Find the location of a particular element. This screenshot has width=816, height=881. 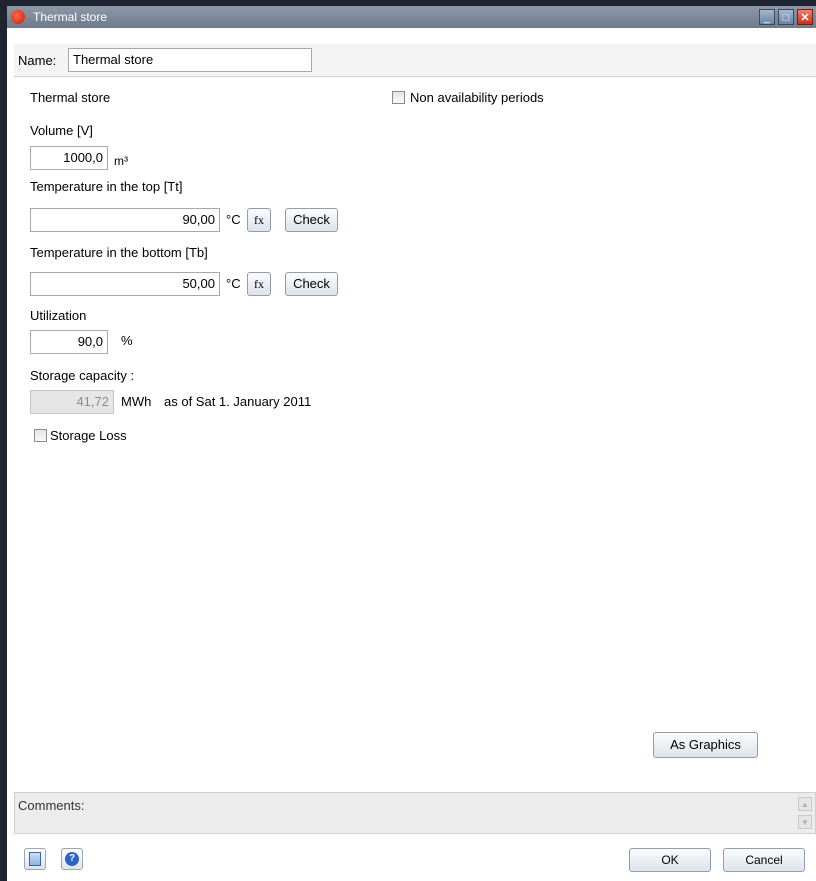

title-bar: Thermal store _ □ ✕ is located at coordinates (411, 17).